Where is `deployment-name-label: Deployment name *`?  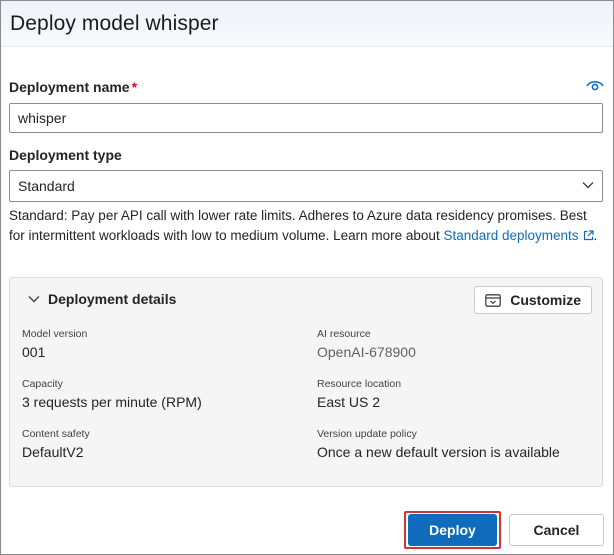 deployment-name-label: Deployment name * is located at coordinates (73, 87).